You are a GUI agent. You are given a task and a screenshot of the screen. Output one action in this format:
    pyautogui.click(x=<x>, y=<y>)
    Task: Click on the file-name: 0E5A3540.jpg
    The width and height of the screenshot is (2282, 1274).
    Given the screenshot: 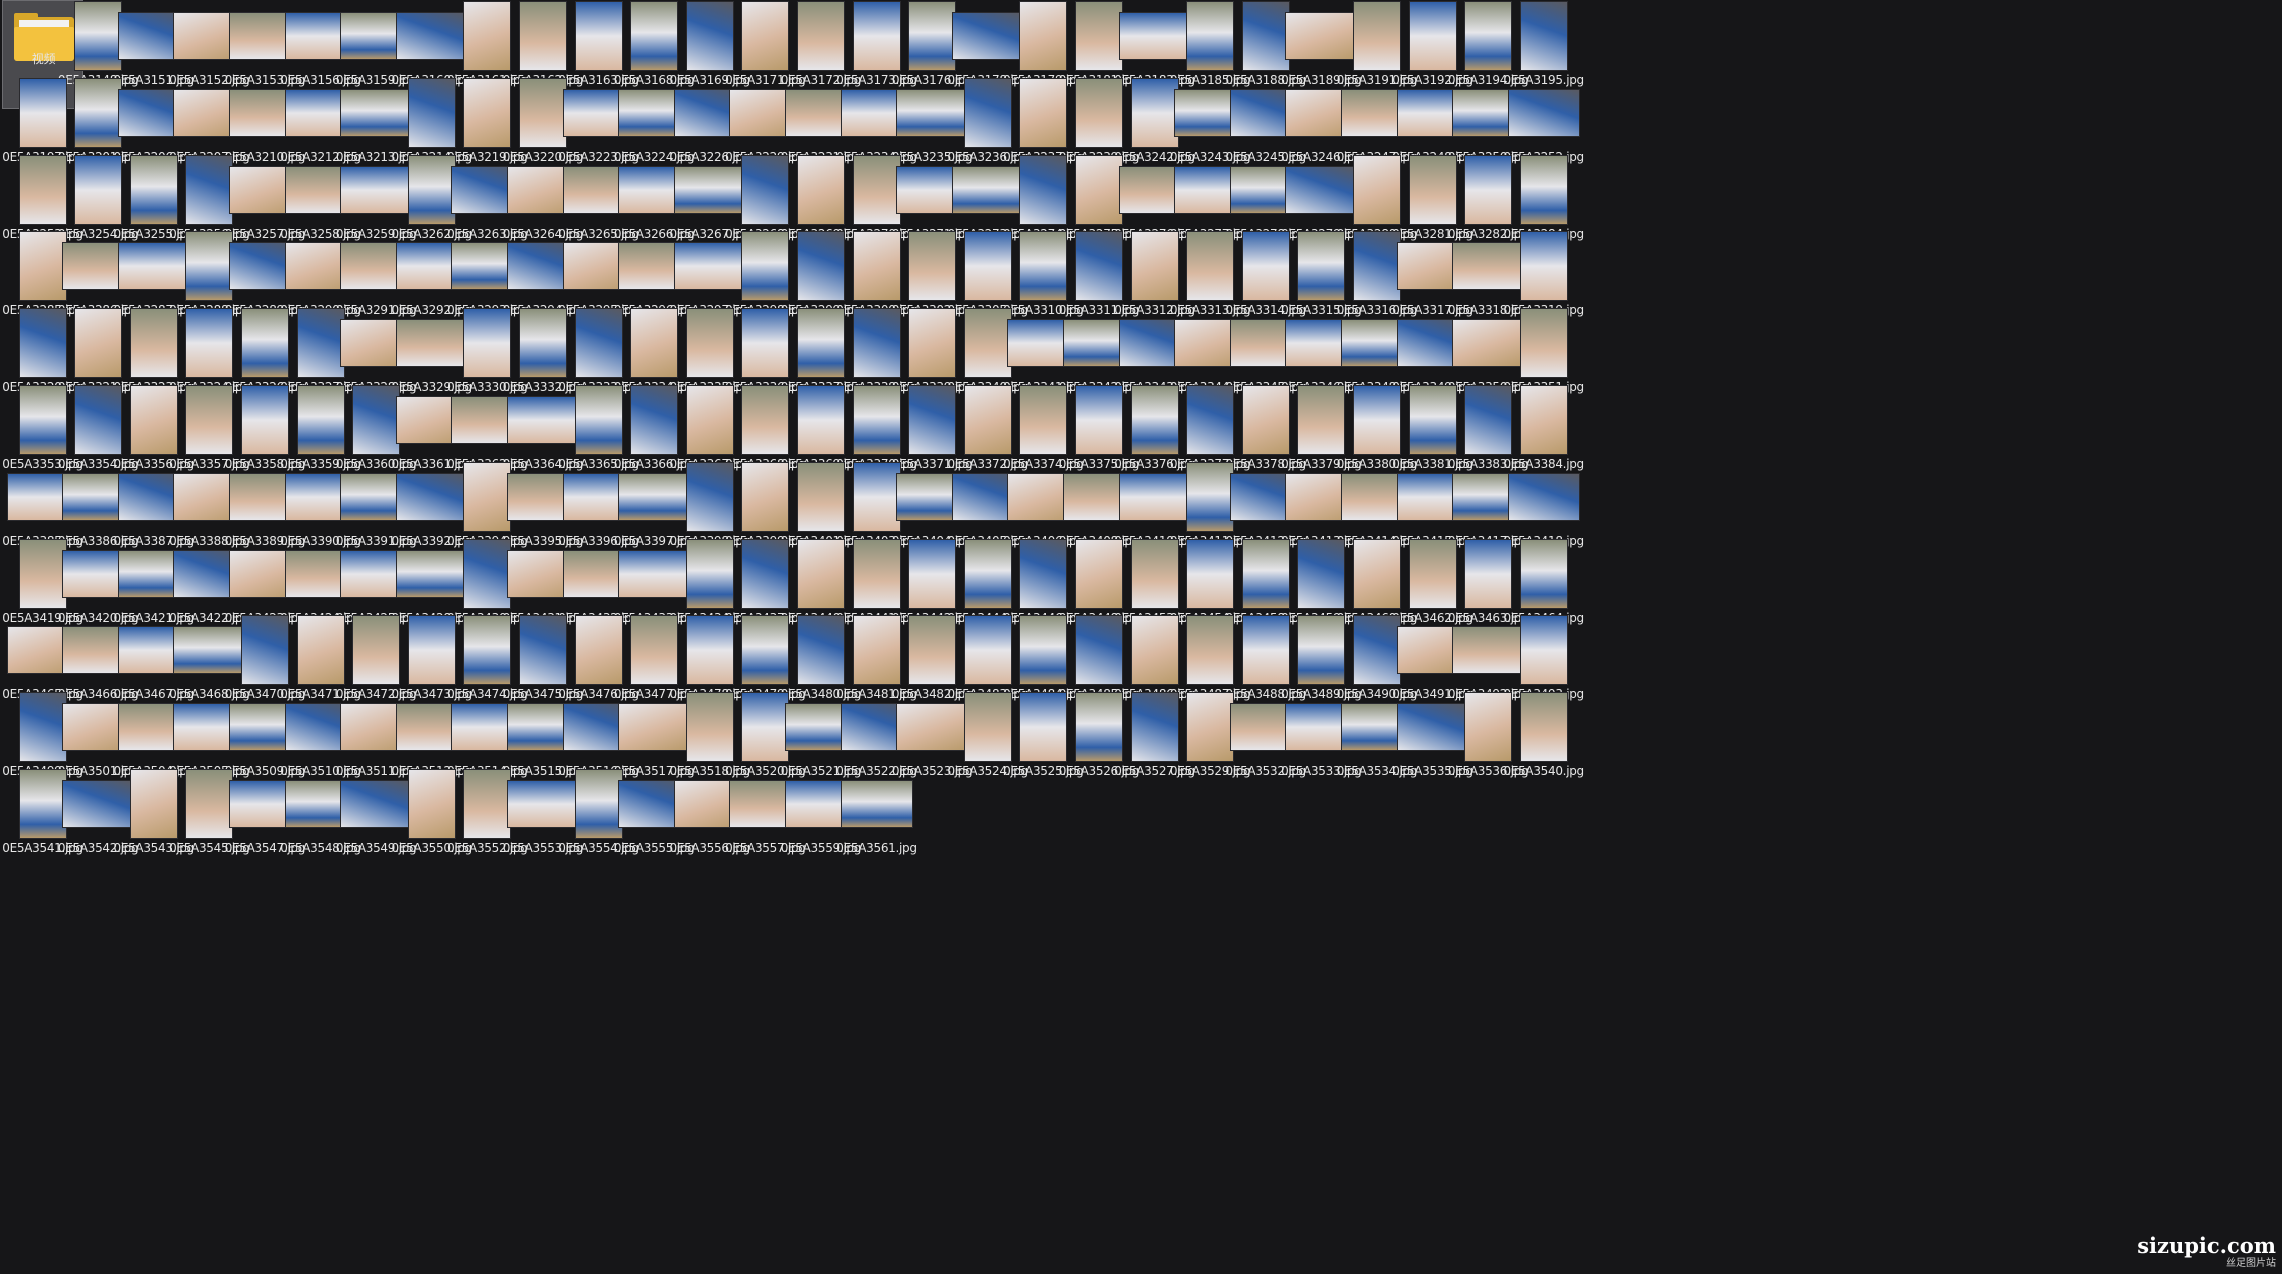 What is the action you would take?
    pyautogui.click(x=1543, y=771)
    